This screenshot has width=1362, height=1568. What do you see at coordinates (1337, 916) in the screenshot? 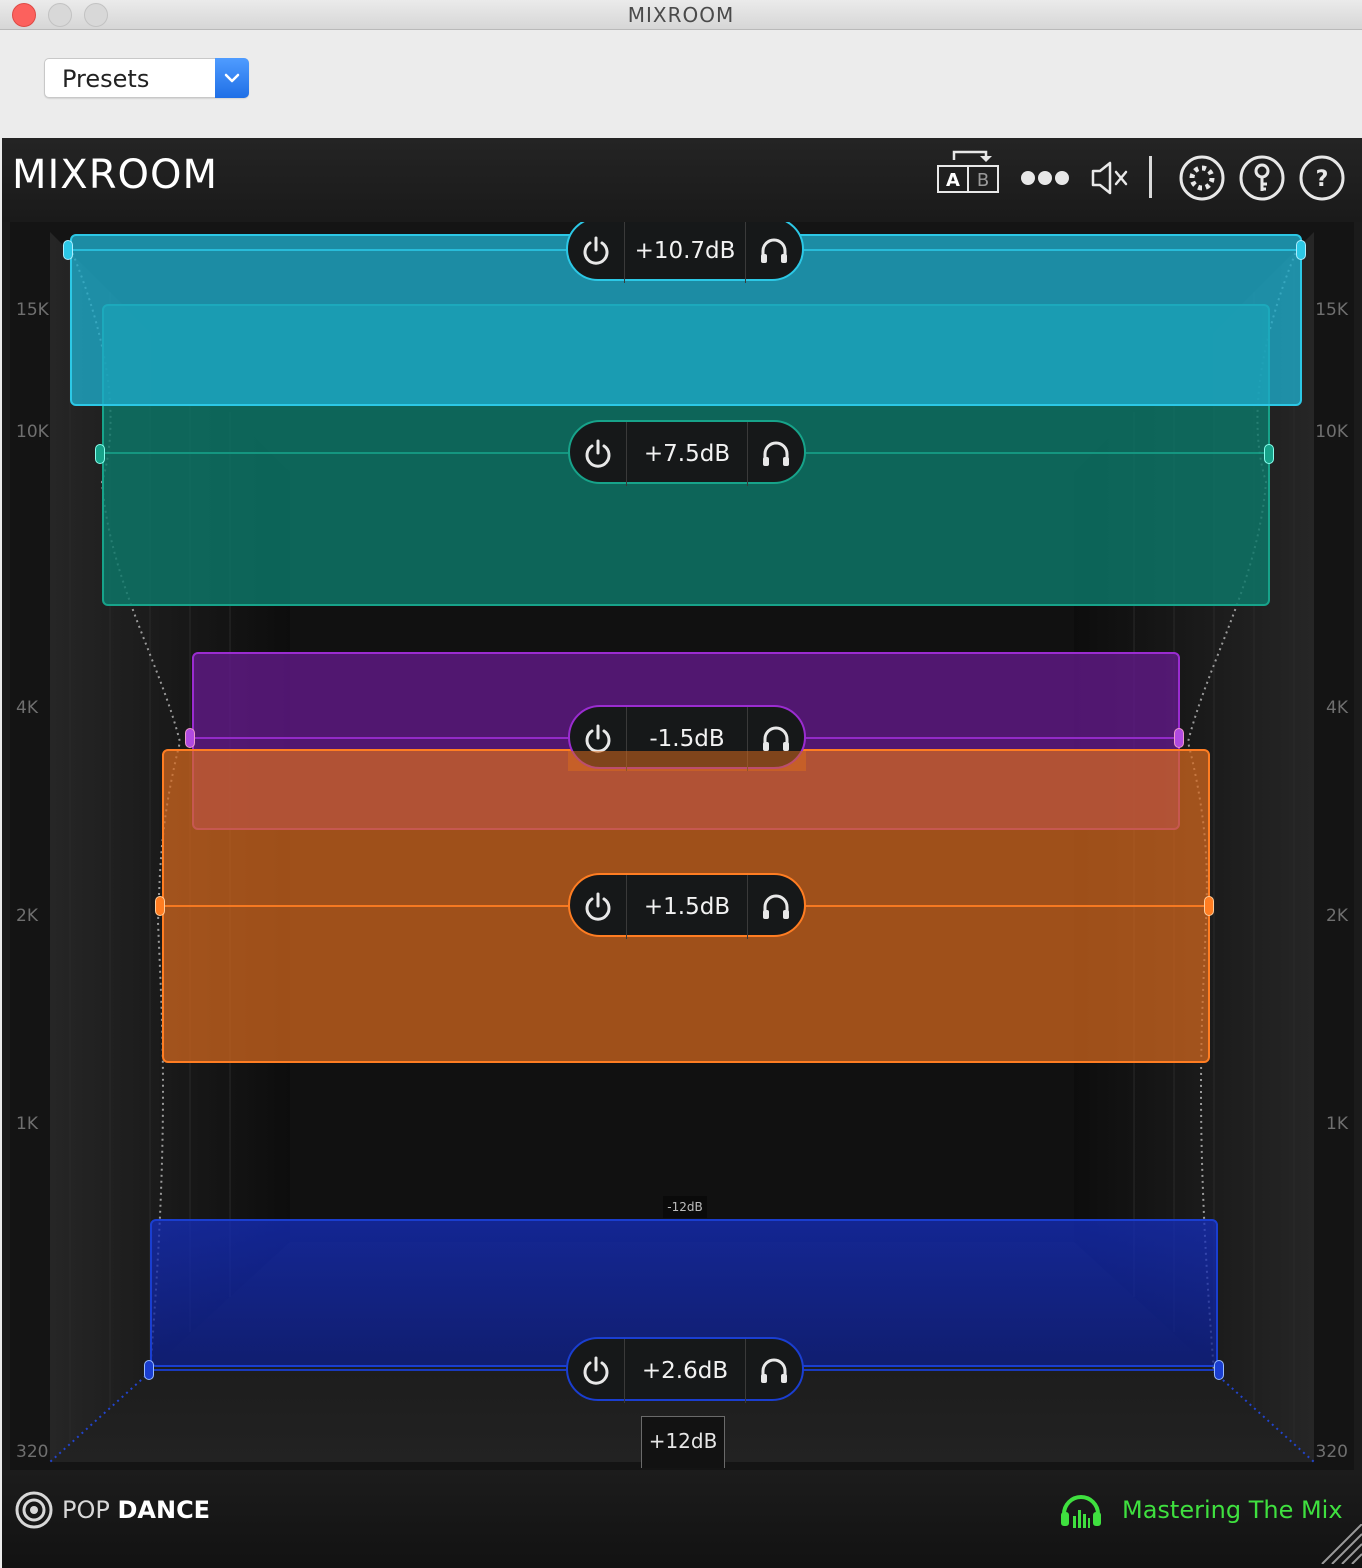
I see `freq-label-right: 2K` at bounding box center [1337, 916].